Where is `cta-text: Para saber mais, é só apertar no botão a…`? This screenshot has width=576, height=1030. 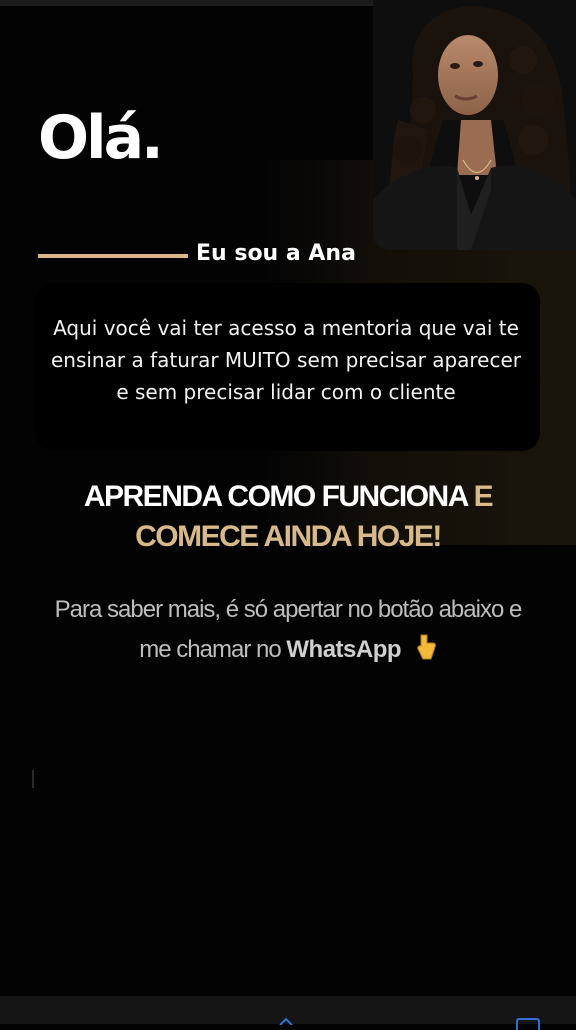
cta-text: Para saber mais, é só apertar no botão a… is located at coordinates (288, 632).